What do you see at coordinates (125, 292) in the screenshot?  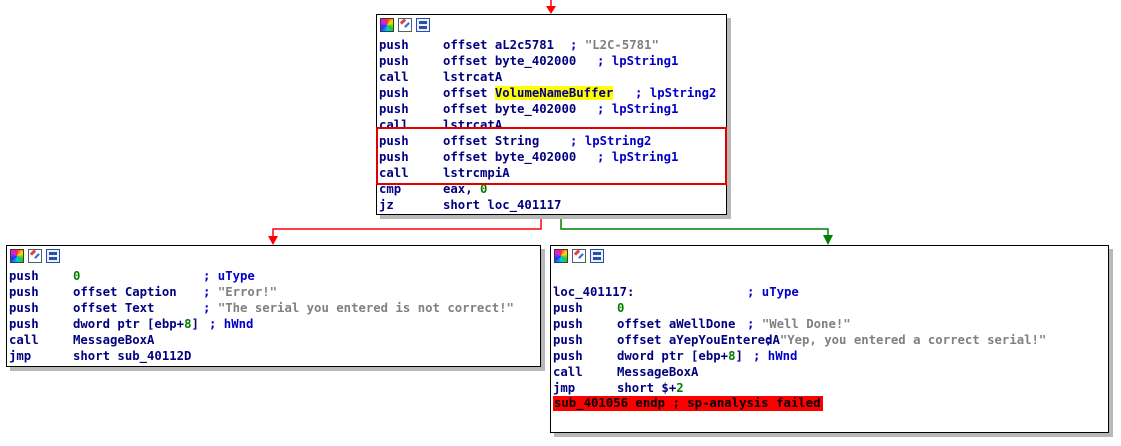 I see `operand: offset Caption` at bounding box center [125, 292].